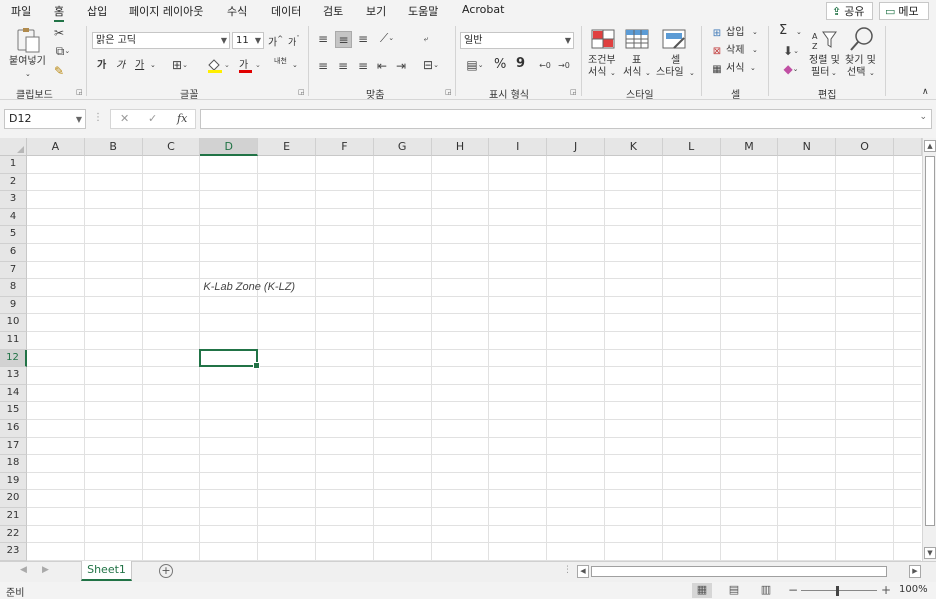 The width and height of the screenshot is (936, 599). I want to click on align-top-icon: ≡, so click(323, 39).